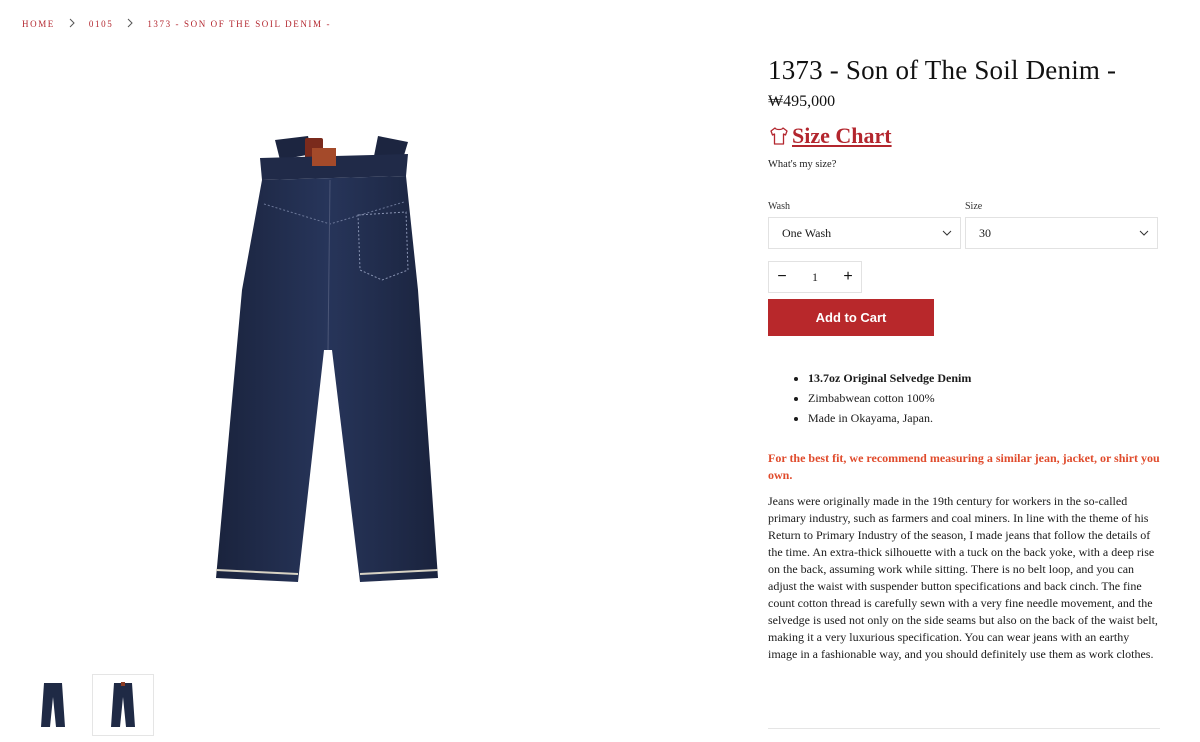 This screenshot has width=1200, height=742. What do you see at coordinates (53, 705) in the screenshot?
I see `thumbnail-front` at bounding box center [53, 705].